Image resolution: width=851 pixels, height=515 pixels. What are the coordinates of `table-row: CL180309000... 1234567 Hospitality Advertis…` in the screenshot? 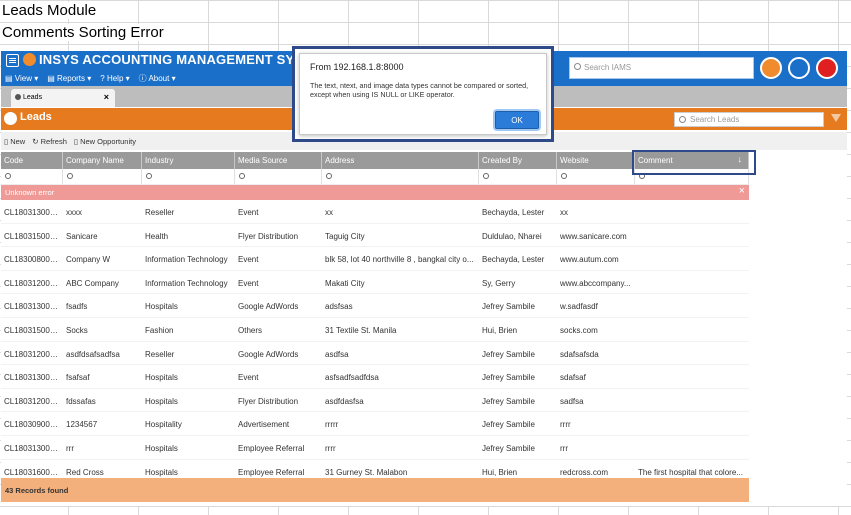 It's located at (375, 424).